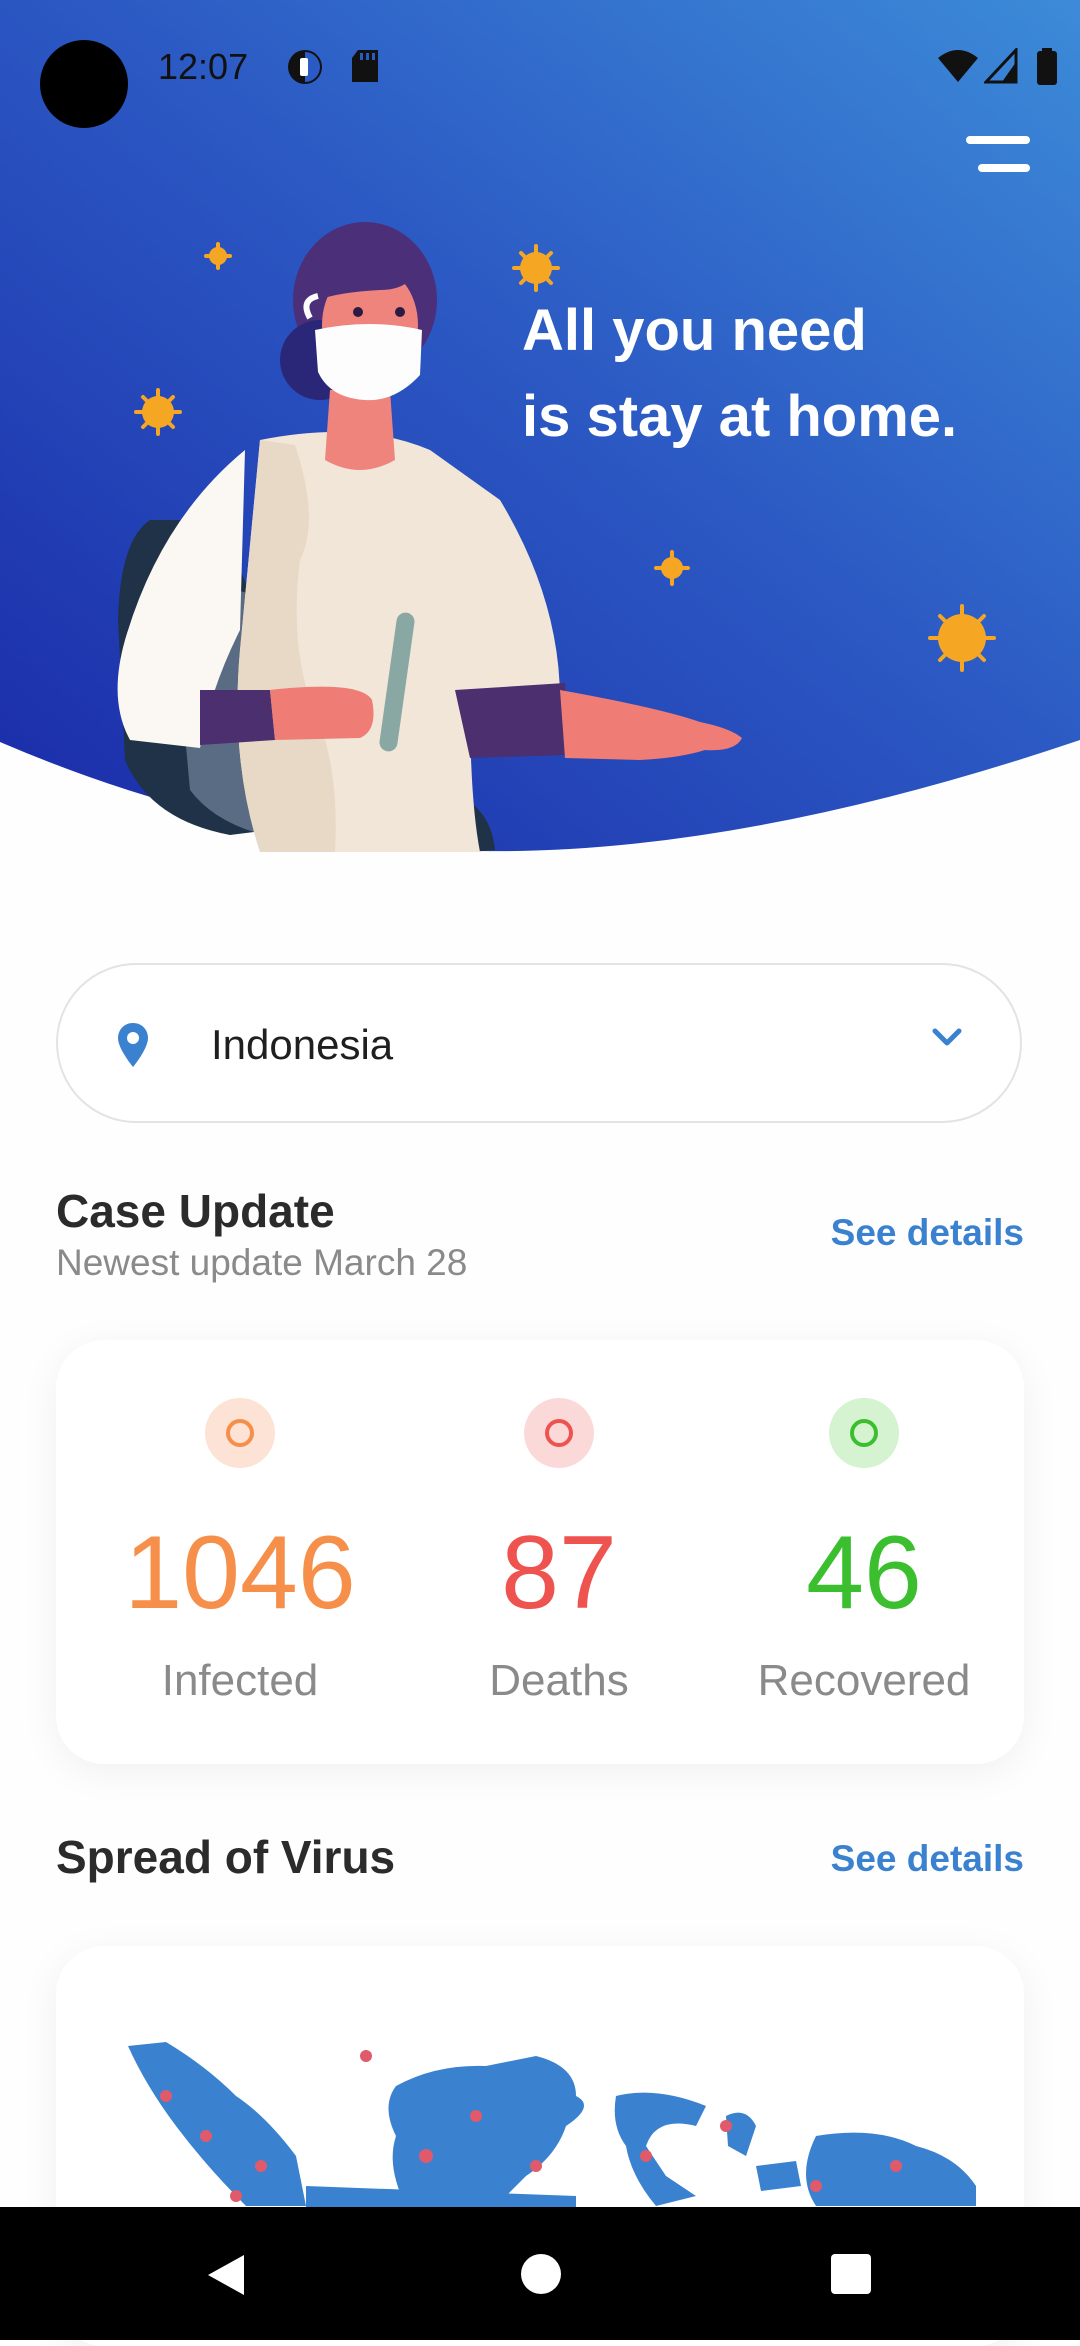  I want to click on spread-title: Spread of Virus, so click(226, 1857).